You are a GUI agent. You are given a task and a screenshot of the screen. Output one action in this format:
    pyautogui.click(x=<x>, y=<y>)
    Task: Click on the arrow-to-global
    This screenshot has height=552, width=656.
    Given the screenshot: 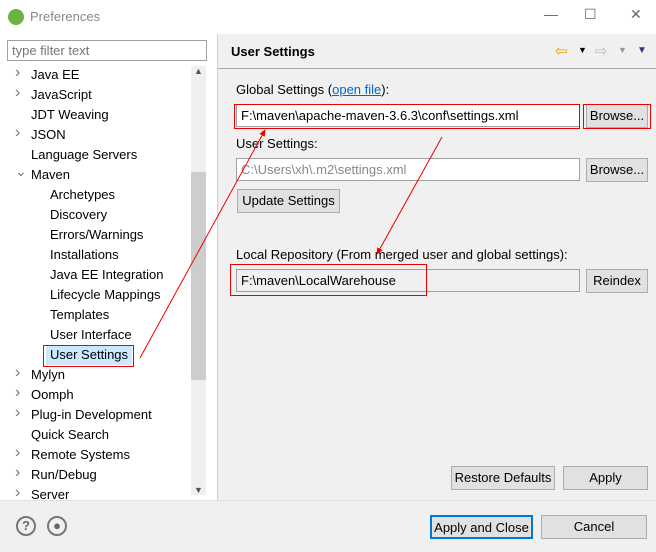 What is the action you would take?
    pyautogui.click(x=202, y=244)
    